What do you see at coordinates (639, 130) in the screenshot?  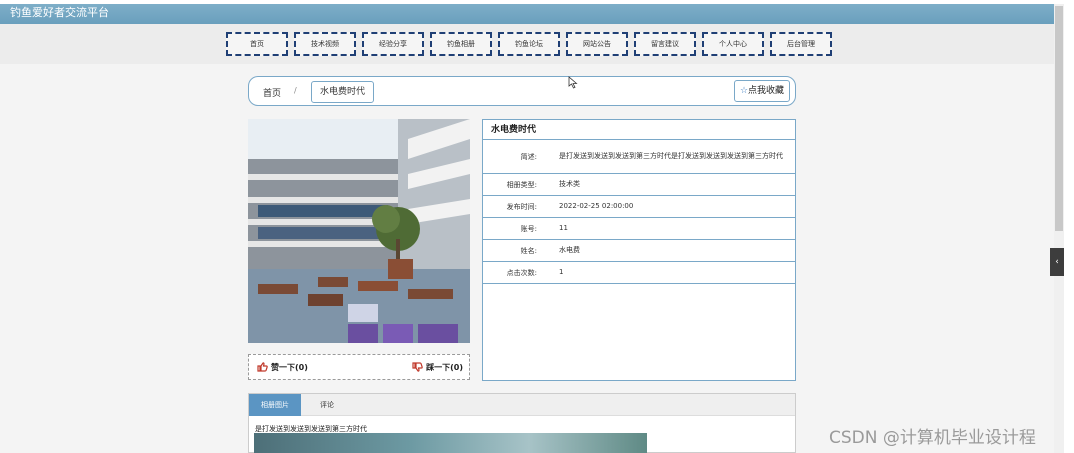 I see `detail-title: 水电费时代` at bounding box center [639, 130].